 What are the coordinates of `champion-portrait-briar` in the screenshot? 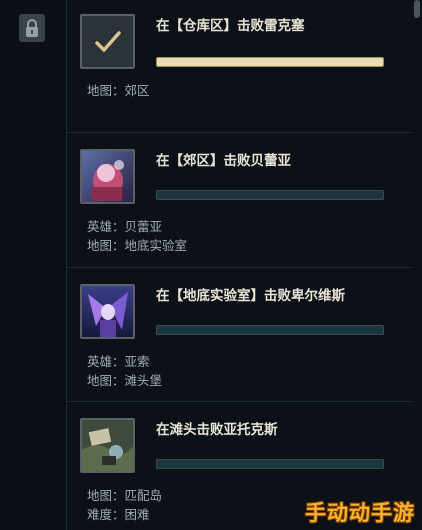 It's located at (107, 176).